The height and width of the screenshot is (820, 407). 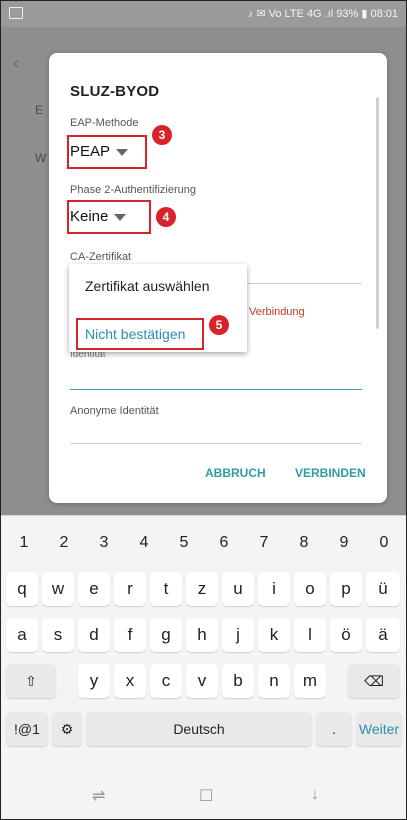 What do you see at coordinates (27, 729) in the screenshot?
I see `symbols-key: !@1` at bounding box center [27, 729].